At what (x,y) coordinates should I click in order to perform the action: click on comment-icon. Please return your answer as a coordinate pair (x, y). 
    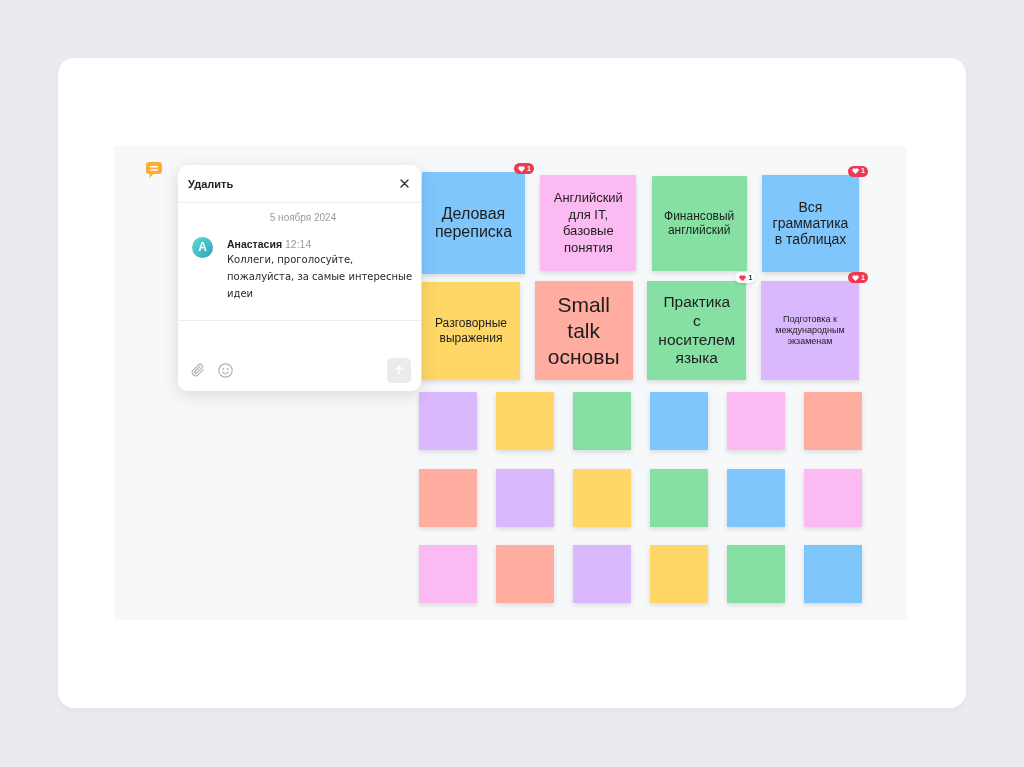
    Looking at the image, I should click on (154, 170).